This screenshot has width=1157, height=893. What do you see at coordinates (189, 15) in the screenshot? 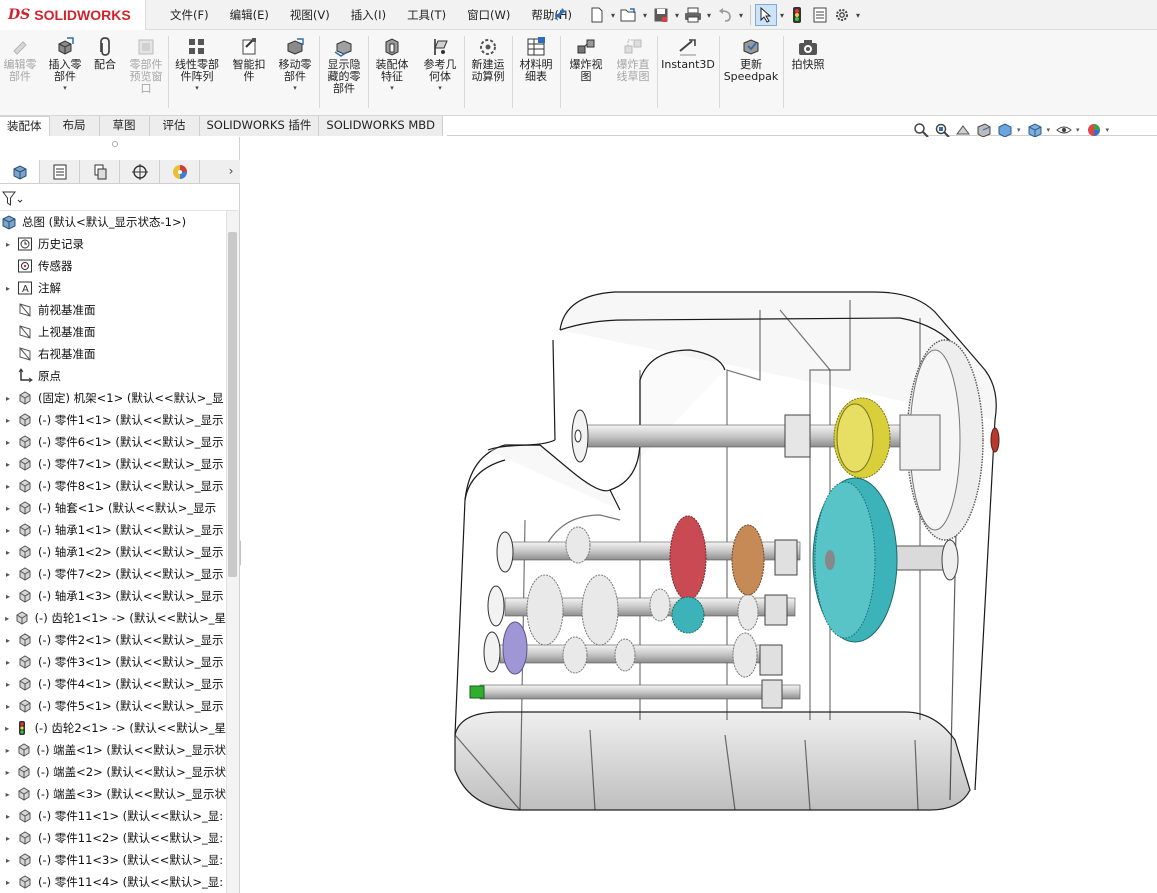
I see `menu-file: 文件(F)` at bounding box center [189, 15].